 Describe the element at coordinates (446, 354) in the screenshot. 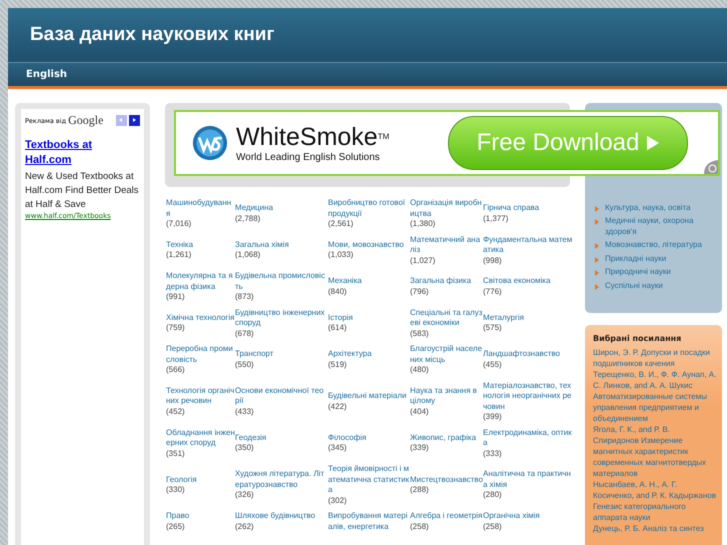

I see `category-link: Благоустрій населених місць` at that location.